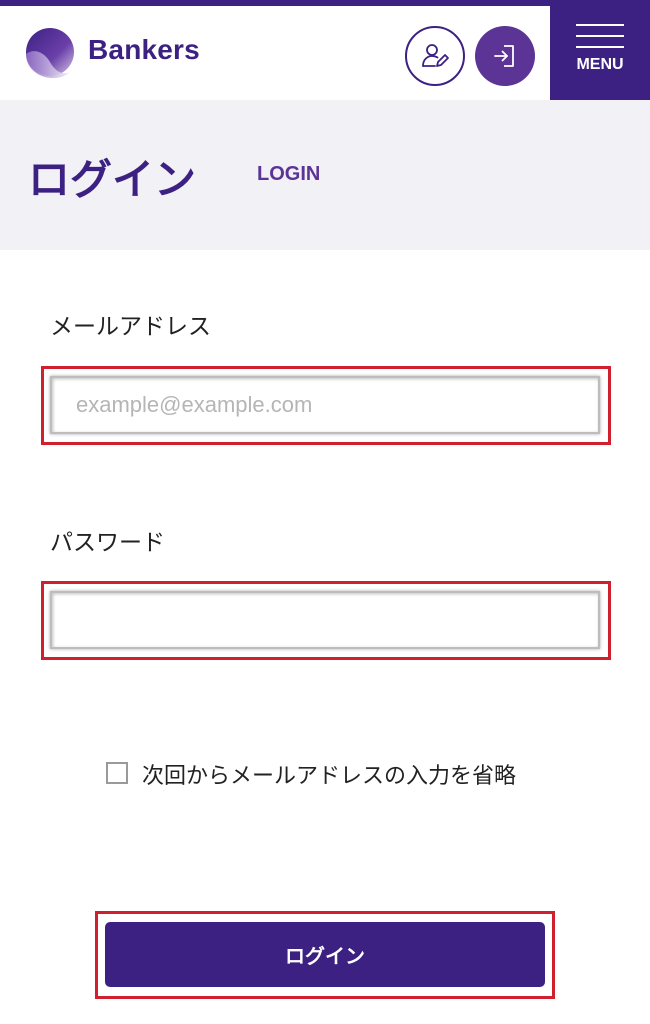 The width and height of the screenshot is (650, 1024). I want to click on register-button, so click(435, 56).